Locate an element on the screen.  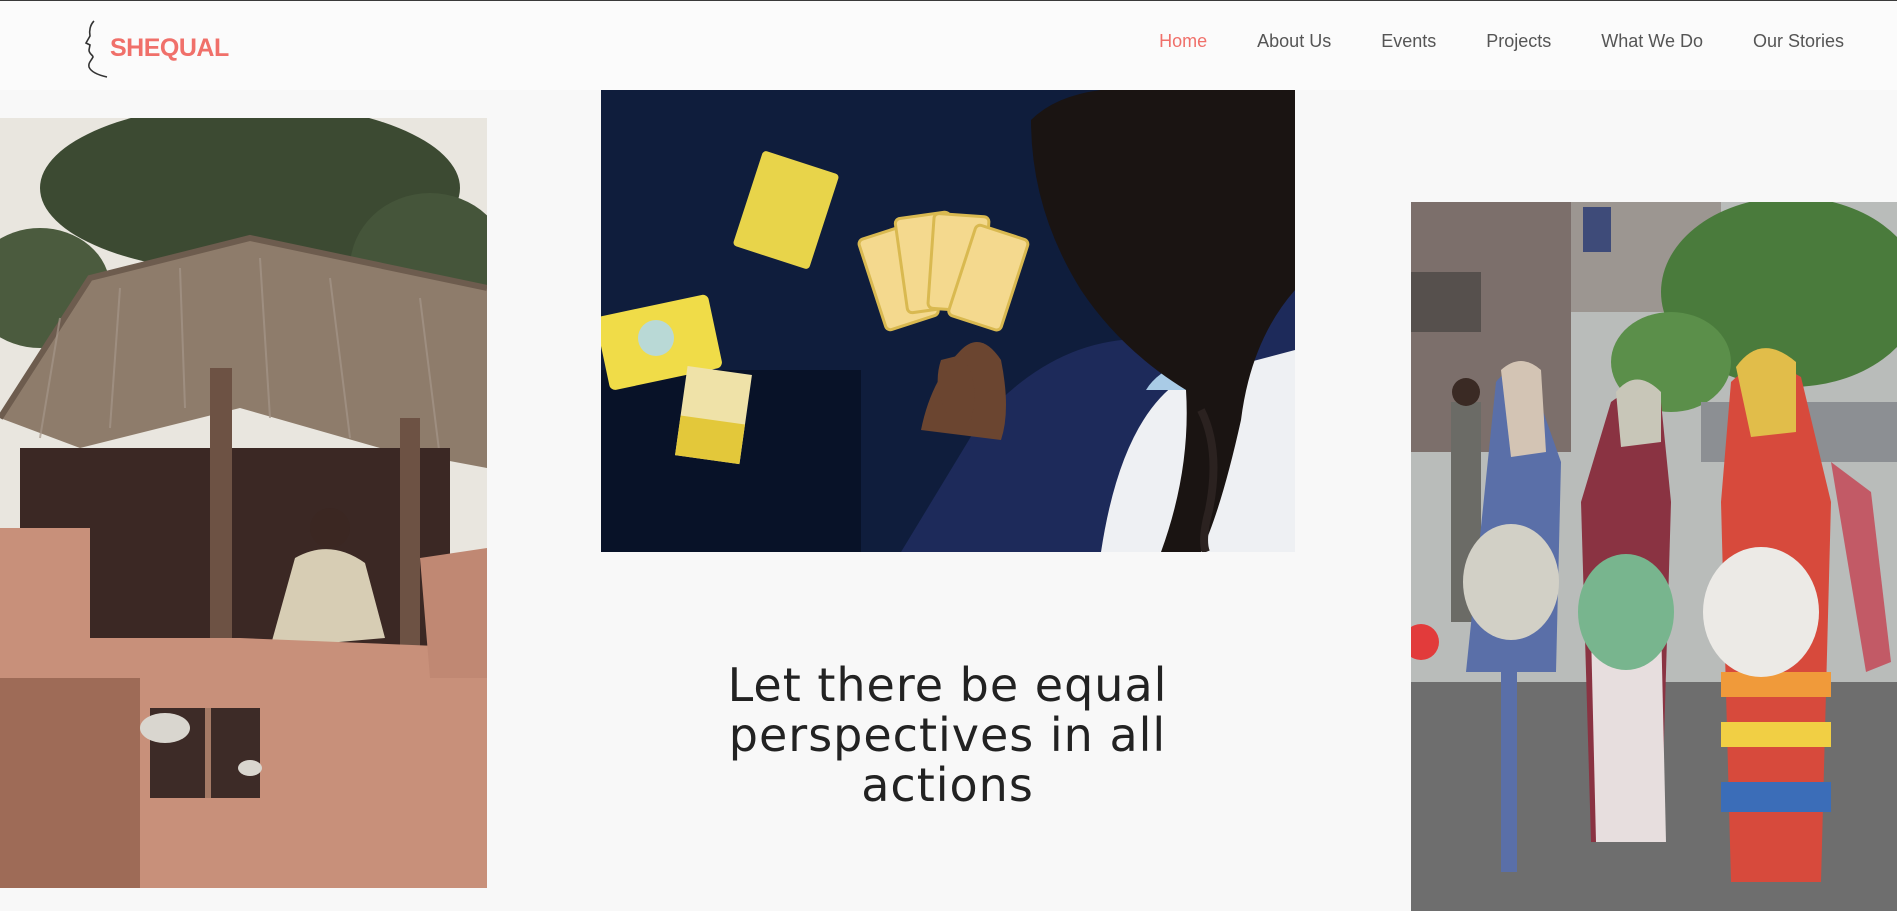
nav-item-events: Events is located at coordinates (1408, 41).